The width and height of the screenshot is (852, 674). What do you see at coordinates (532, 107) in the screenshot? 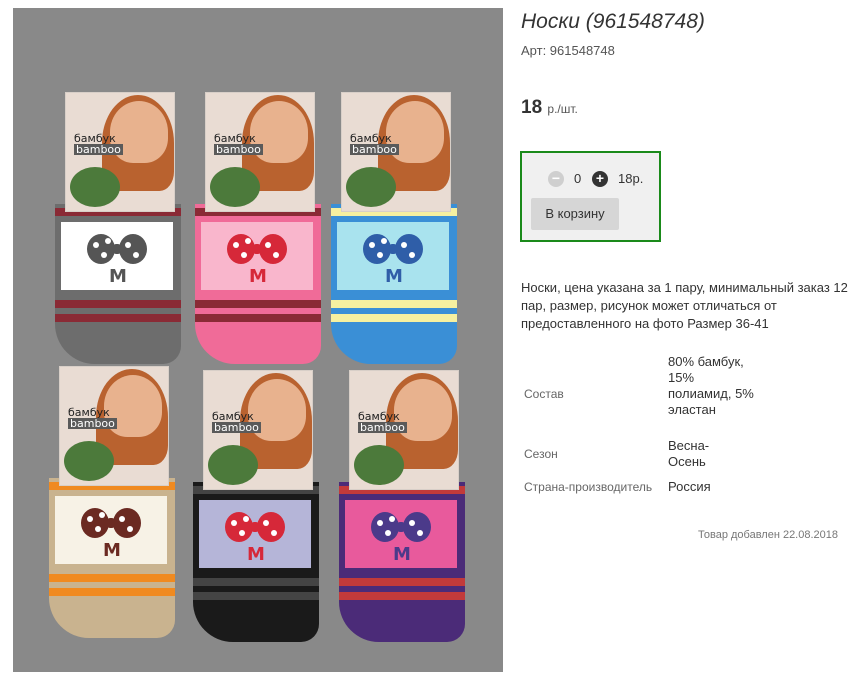
I see `price-value: 18` at bounding box center [532, 107].